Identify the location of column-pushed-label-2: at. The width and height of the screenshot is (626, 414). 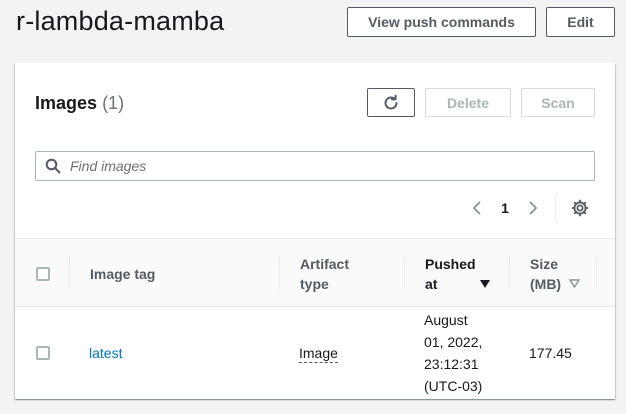
(431, 283).